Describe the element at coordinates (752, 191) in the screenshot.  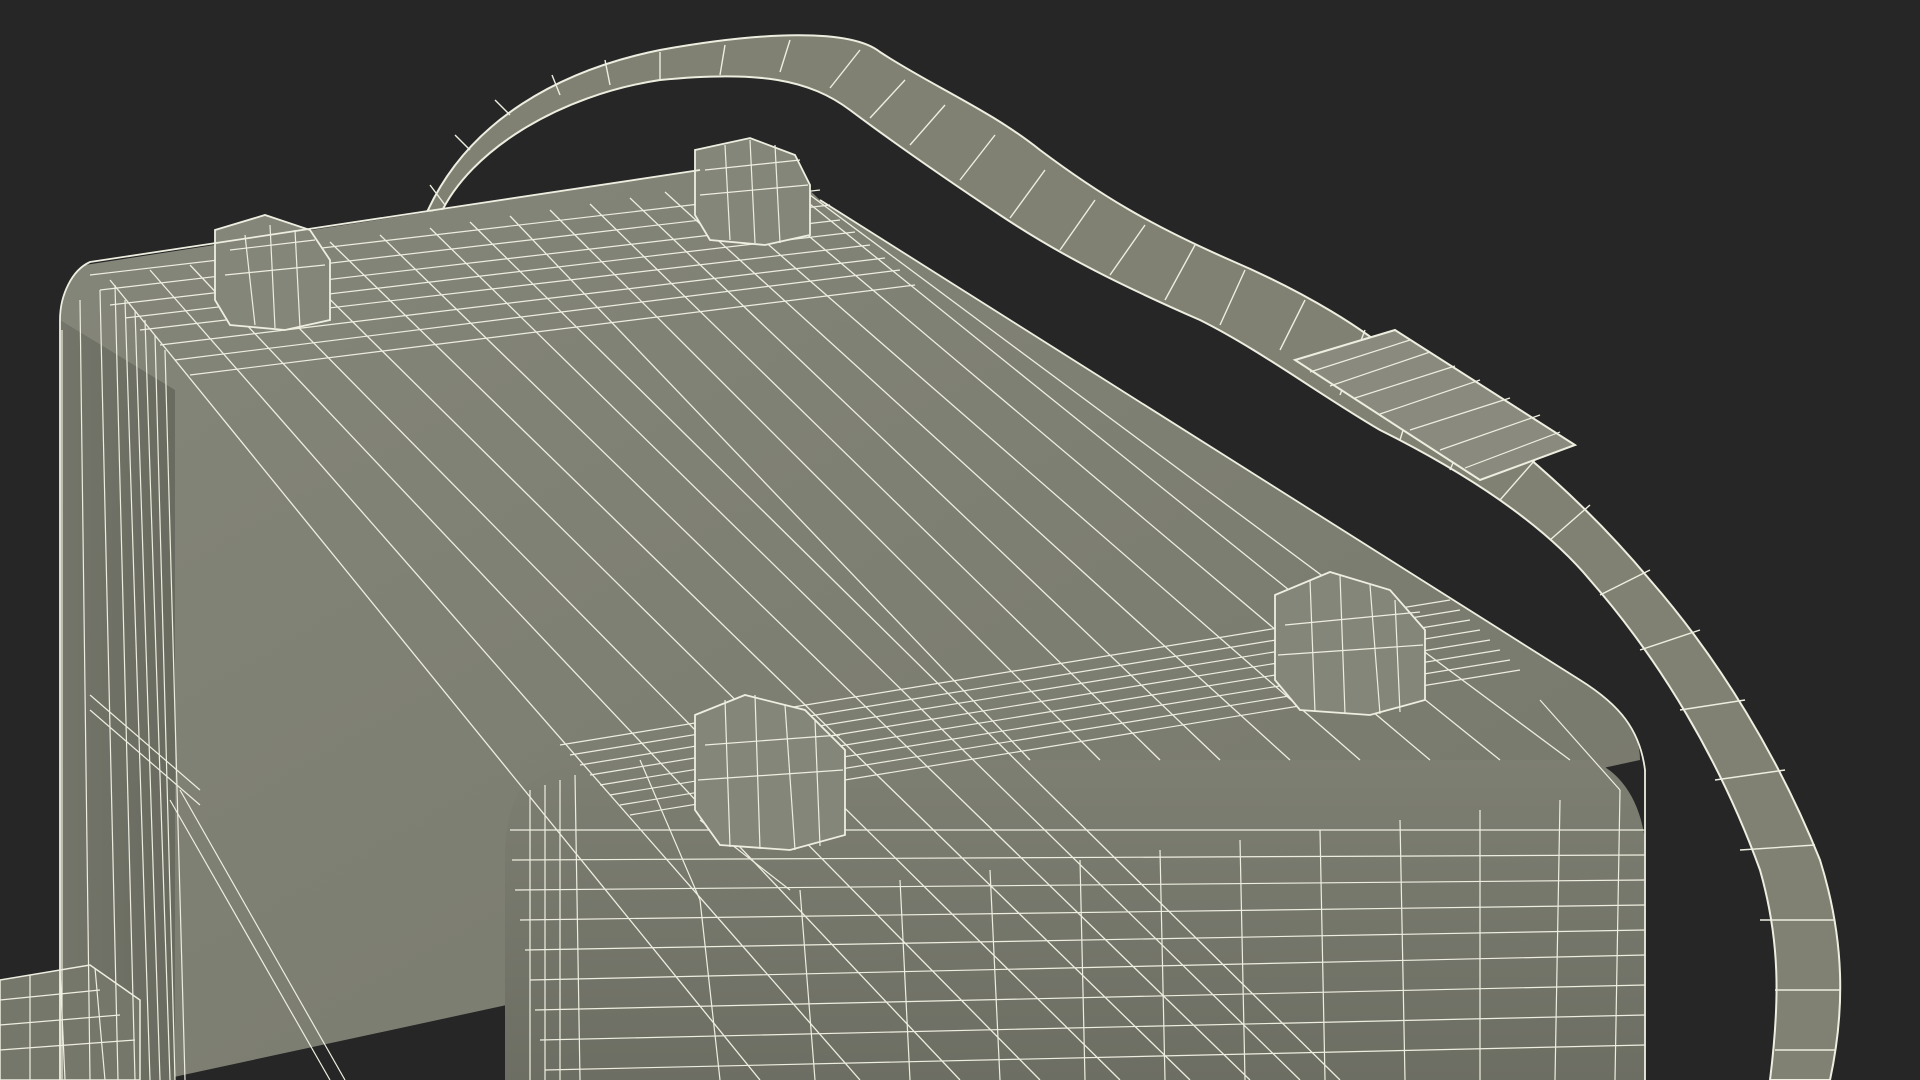
I see `bumper-top-right` at that location.